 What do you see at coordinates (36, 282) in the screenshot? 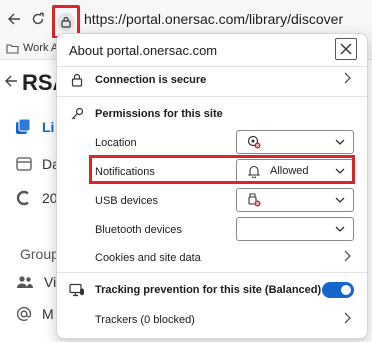
I see `group-item: Vi` at bounding box center [36, 282].